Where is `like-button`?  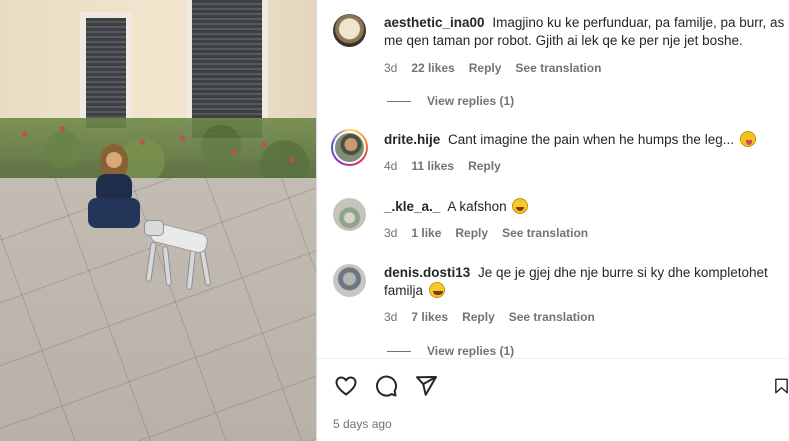
like-button is located at coordinates (346, 386).